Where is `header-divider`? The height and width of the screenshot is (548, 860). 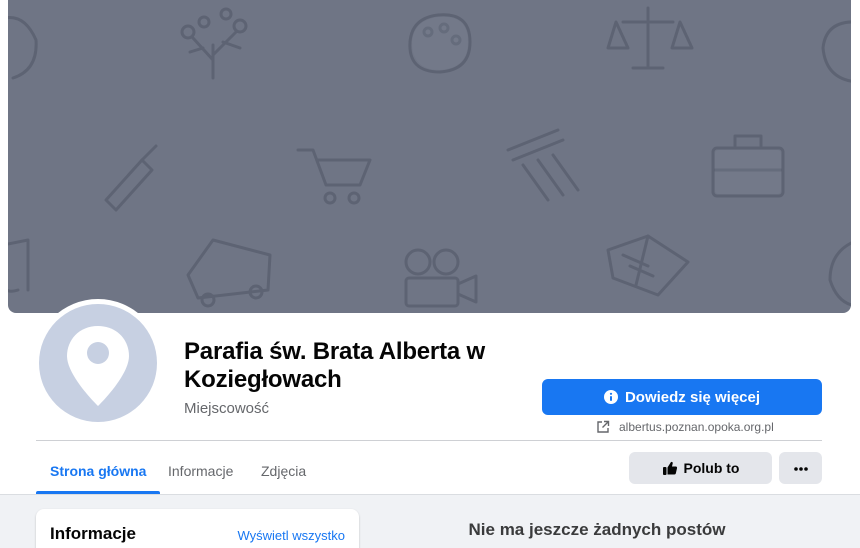 header-divider is located at coordinates (429, 440).